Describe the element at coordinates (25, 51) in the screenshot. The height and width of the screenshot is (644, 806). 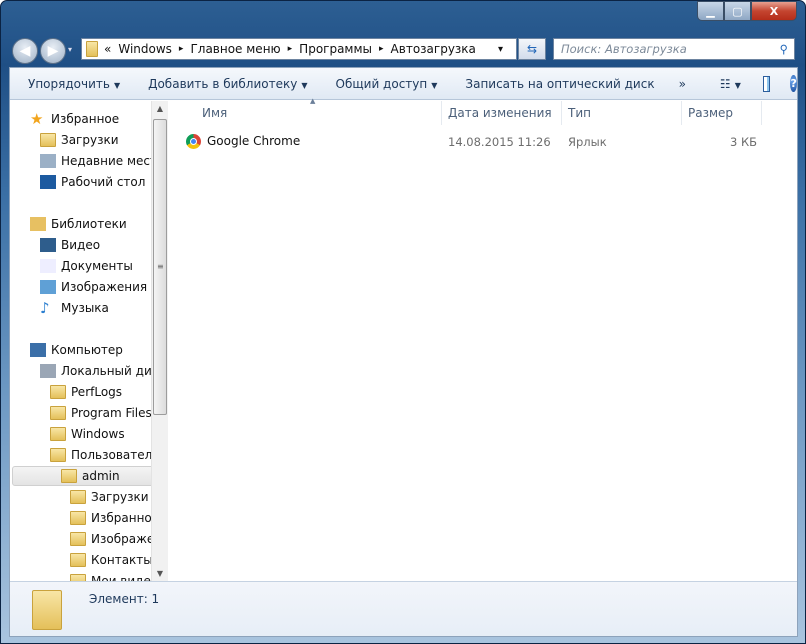
I see `back-button: ◀` at that location.